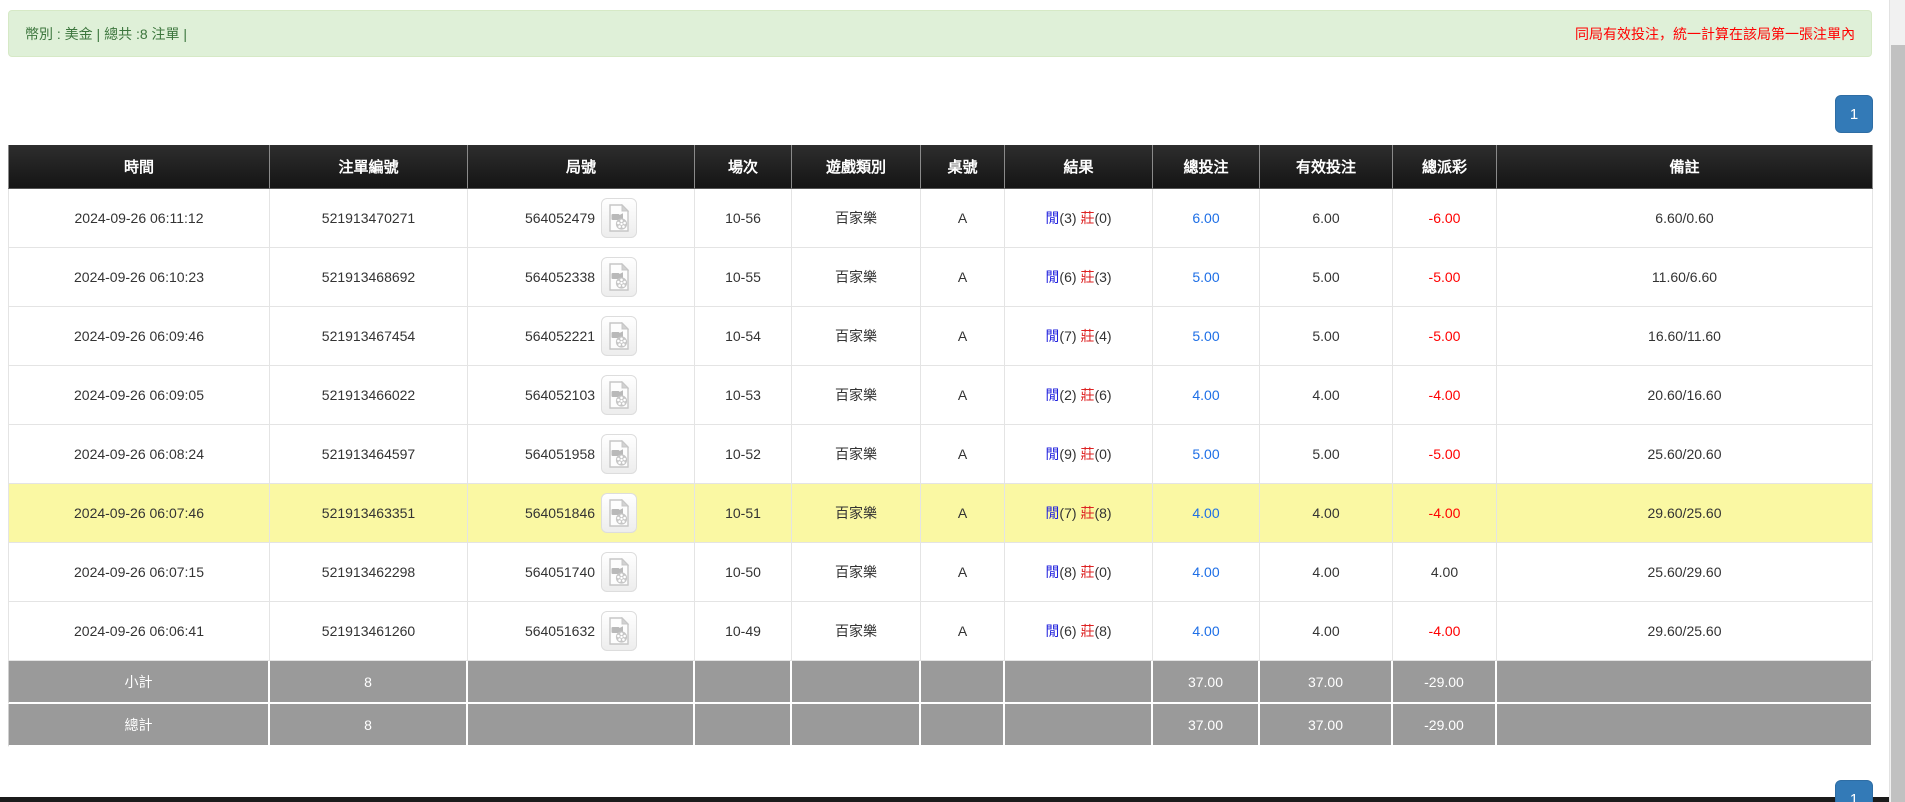 Image resolution: width=1905 pixels, height=802 pixels. What do you see at coordinates (581, 167) in the screenshot?
I see `header-round-id: 局號` at bounding box center [581, 167].